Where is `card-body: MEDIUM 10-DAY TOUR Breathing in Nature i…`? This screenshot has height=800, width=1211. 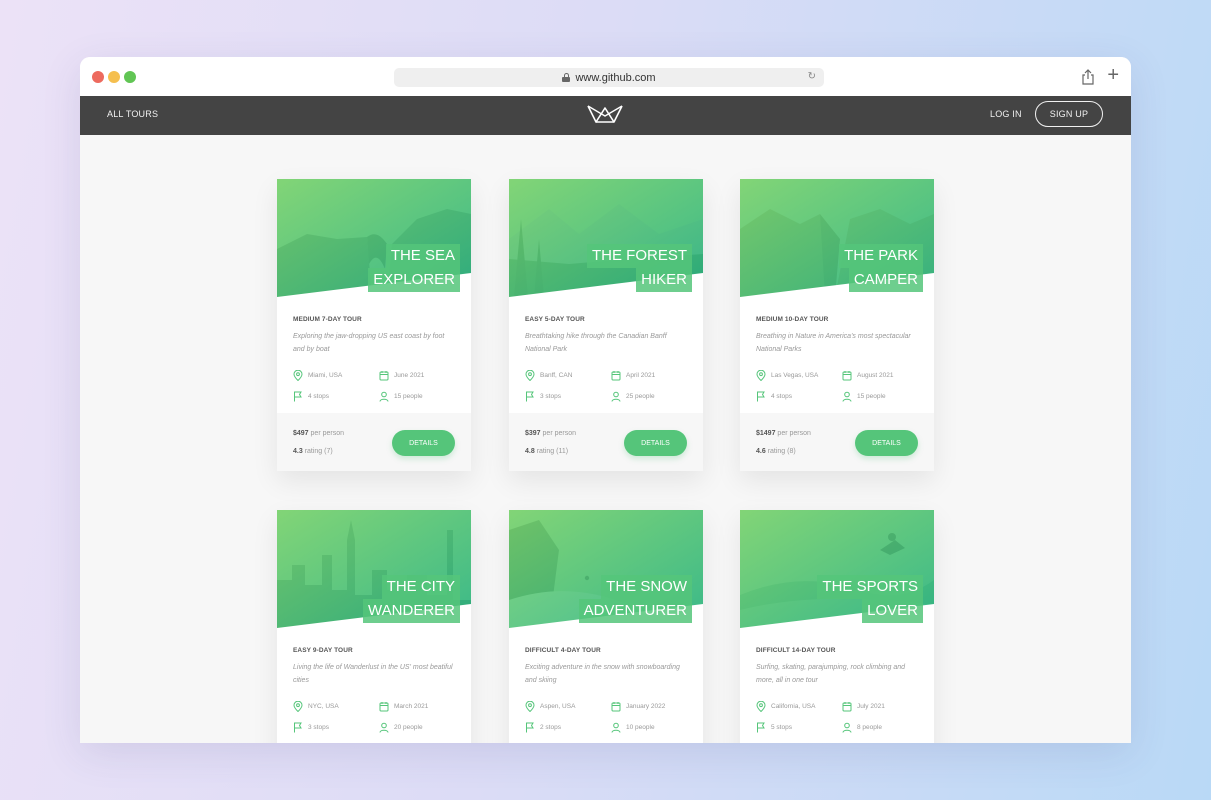 card-body: MEDIUM 10-DAY TOUR Breathing in Nature i… is located at coordinates (837, 355).